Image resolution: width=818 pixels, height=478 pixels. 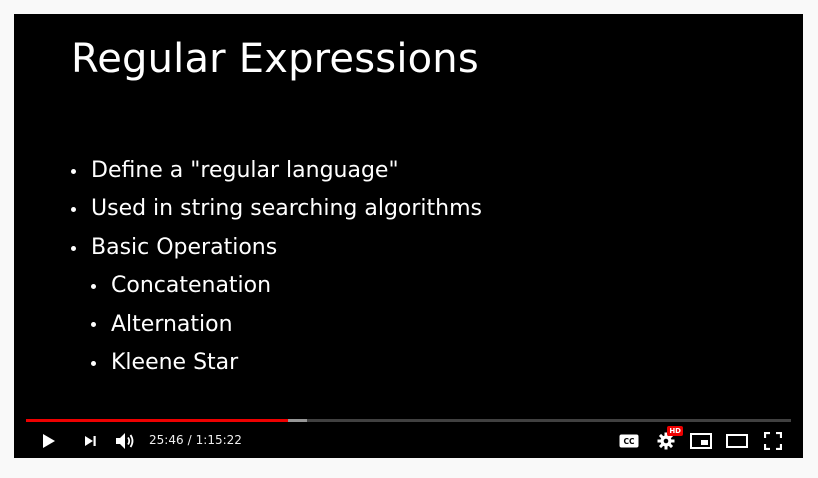 I want to click on svg-text: CC, so click(x=629, y=441).